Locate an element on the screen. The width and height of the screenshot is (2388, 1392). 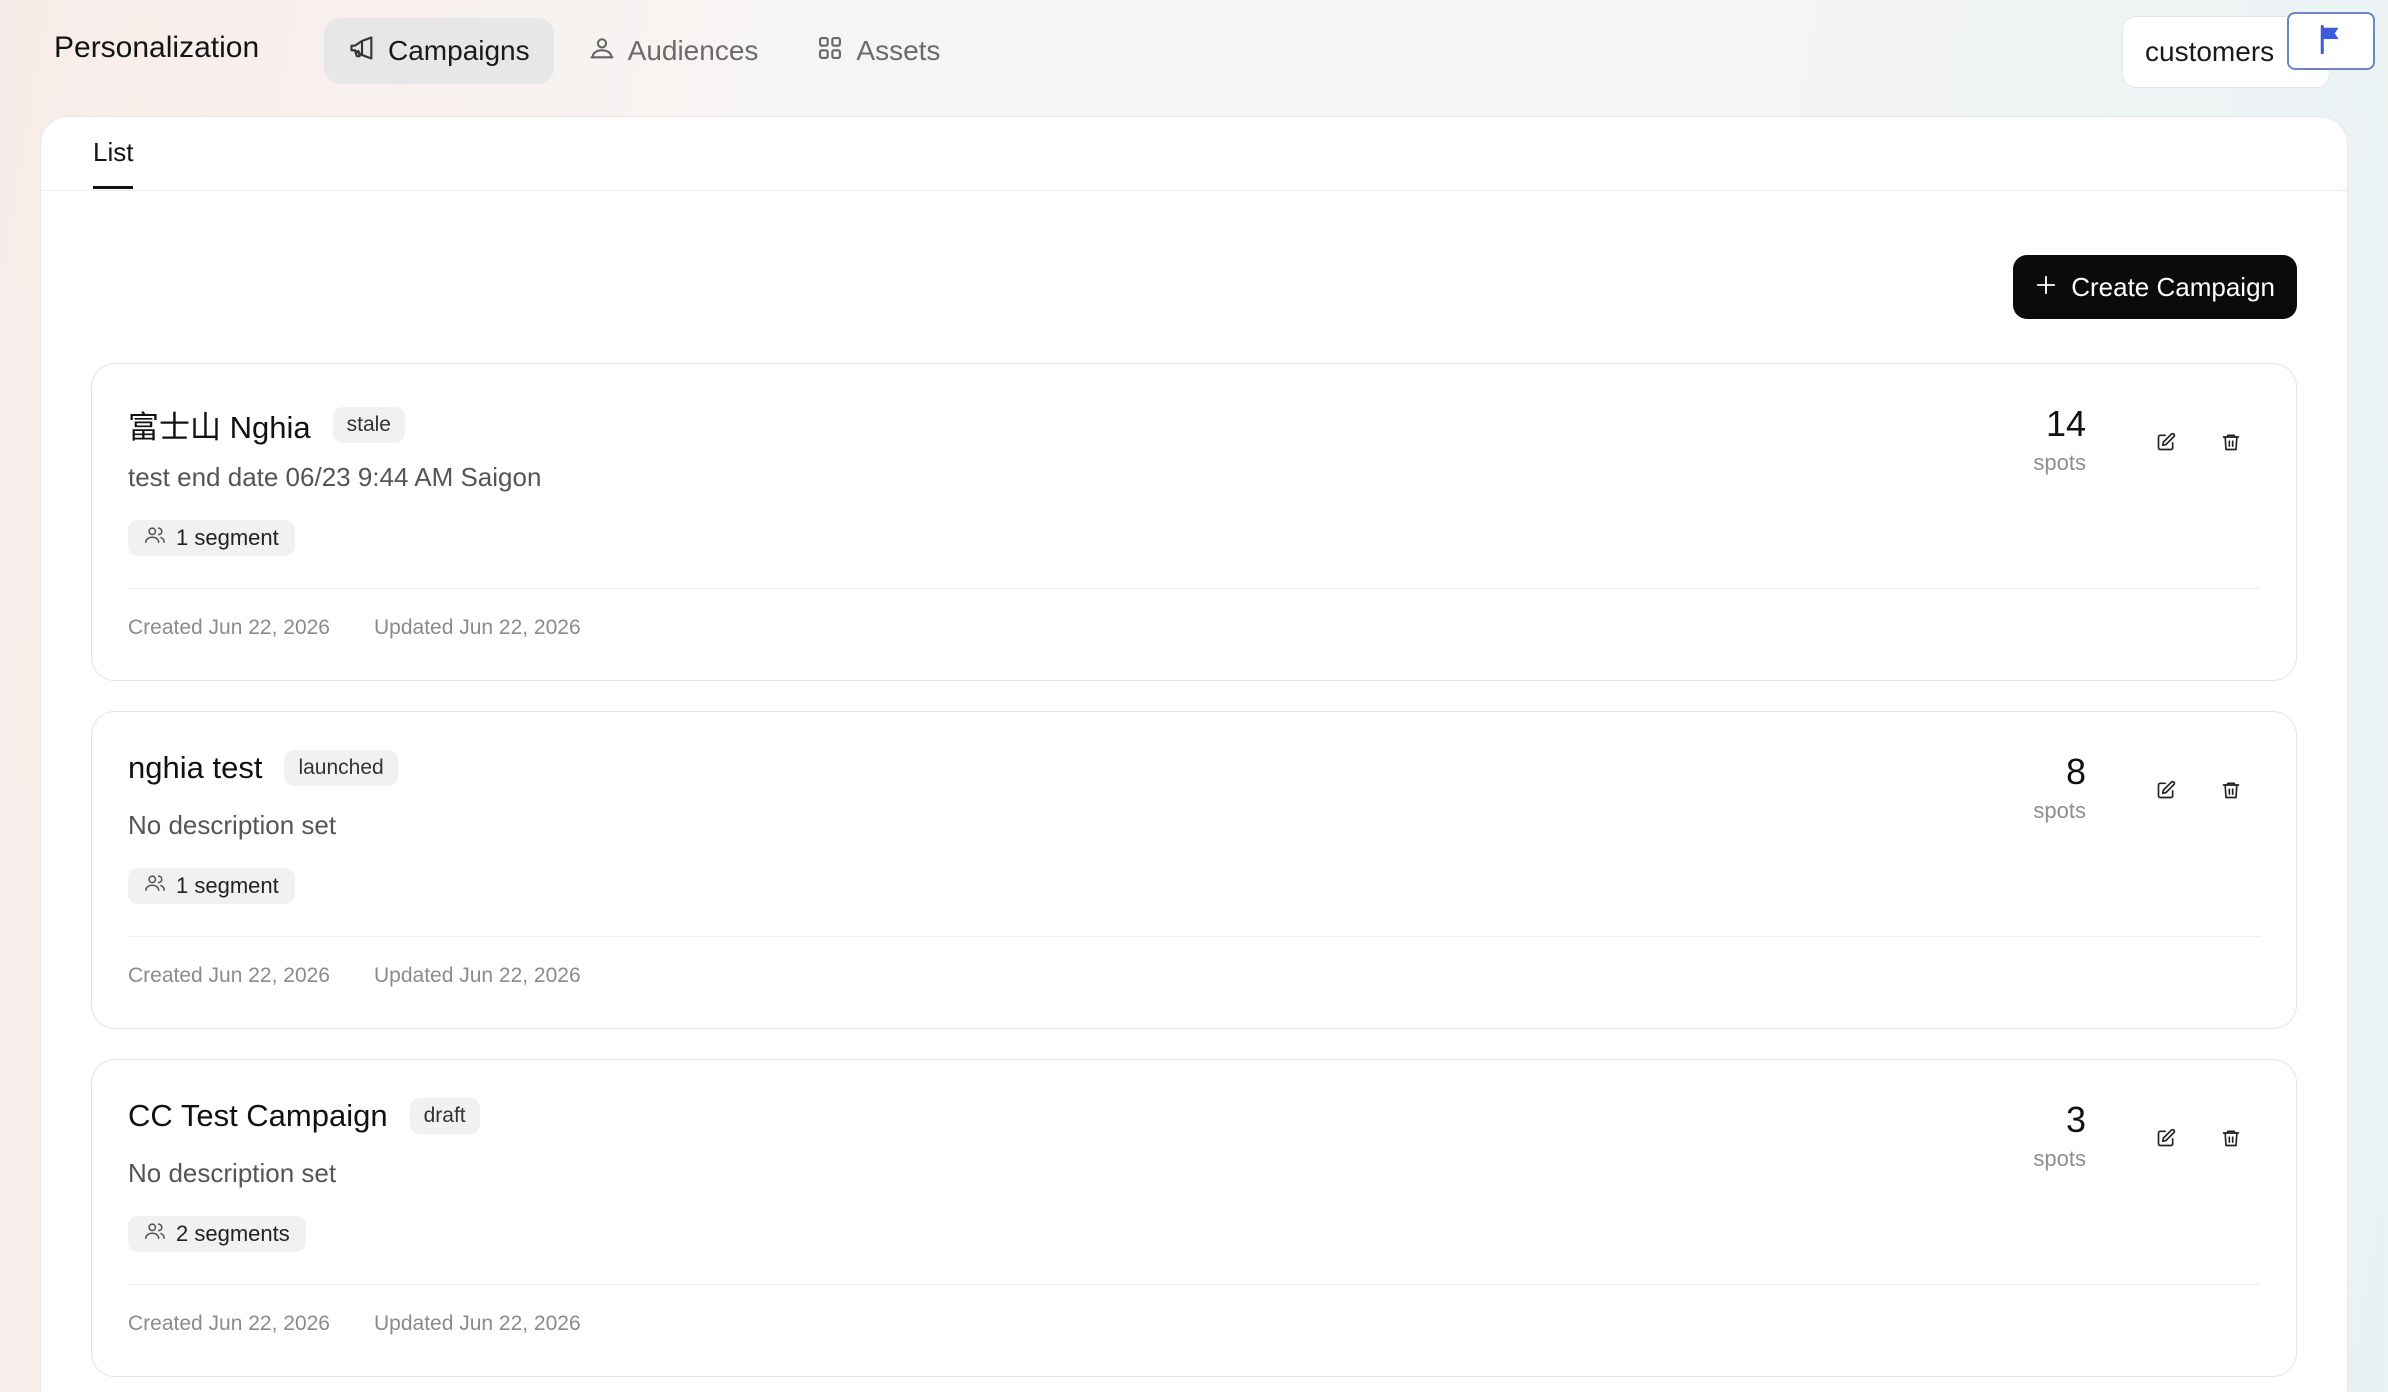
megaphone-icon is located at coordinates (362, 51).